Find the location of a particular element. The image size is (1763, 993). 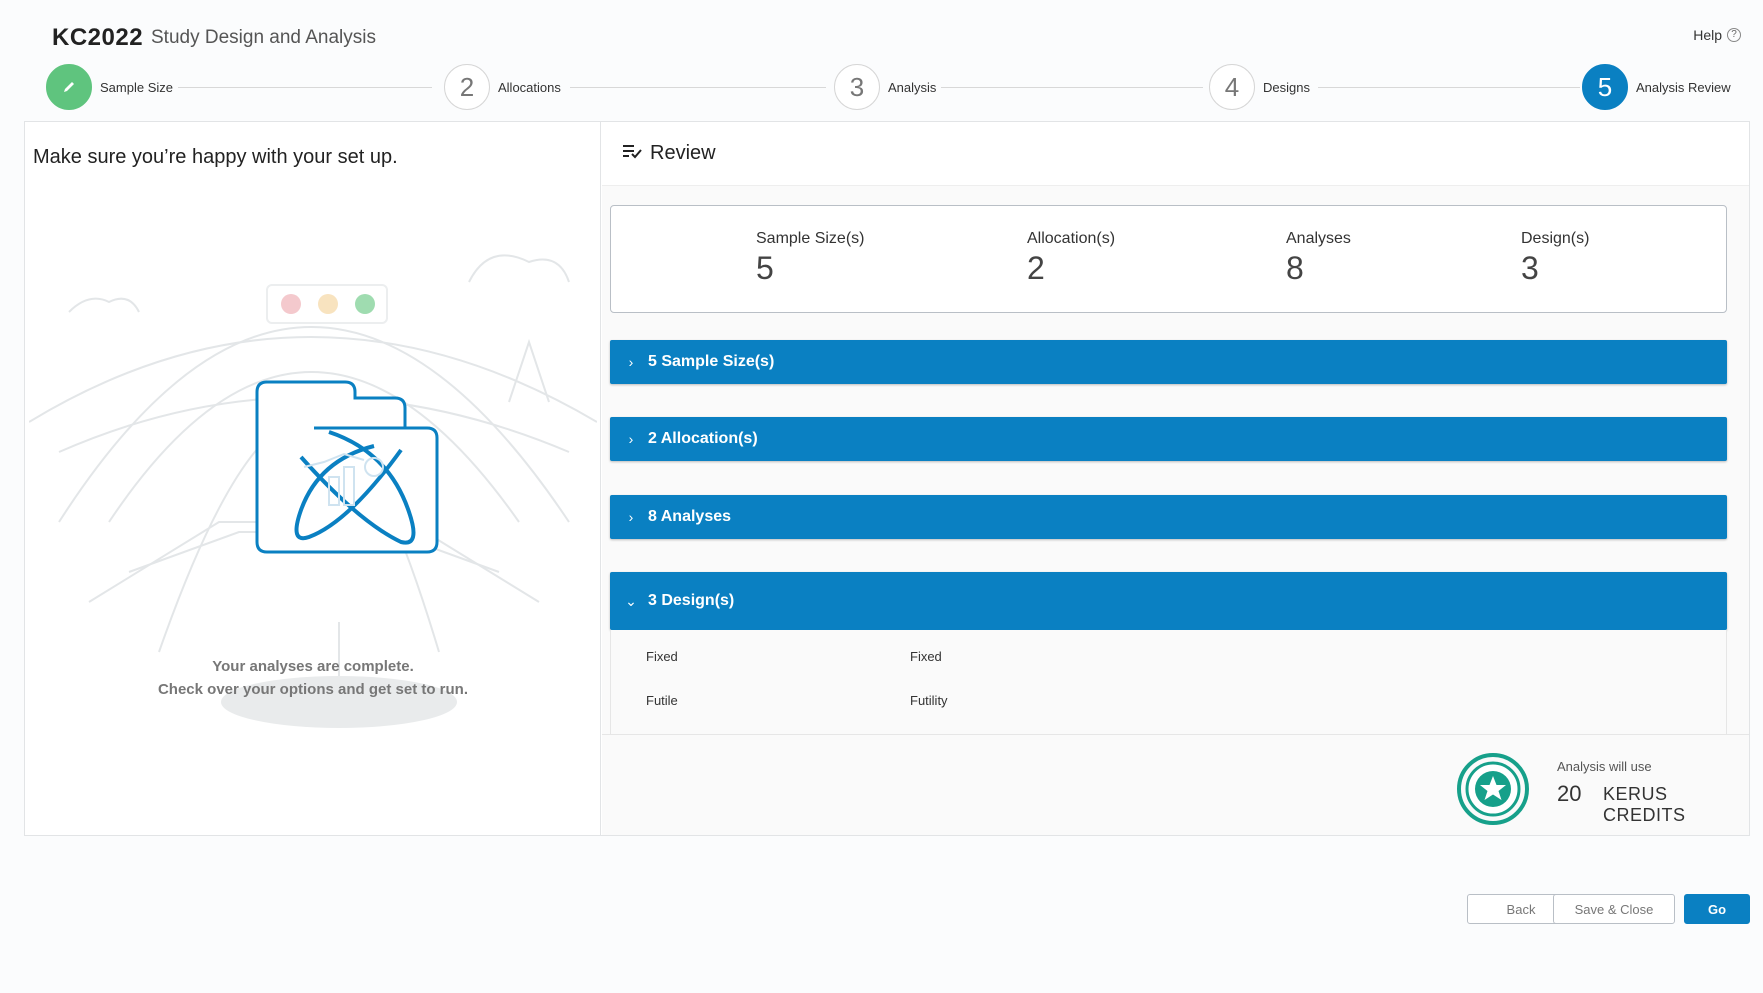

accordion-sample-sizes: › 5 Sample Size(s) is located at coordinates (1168, 362).